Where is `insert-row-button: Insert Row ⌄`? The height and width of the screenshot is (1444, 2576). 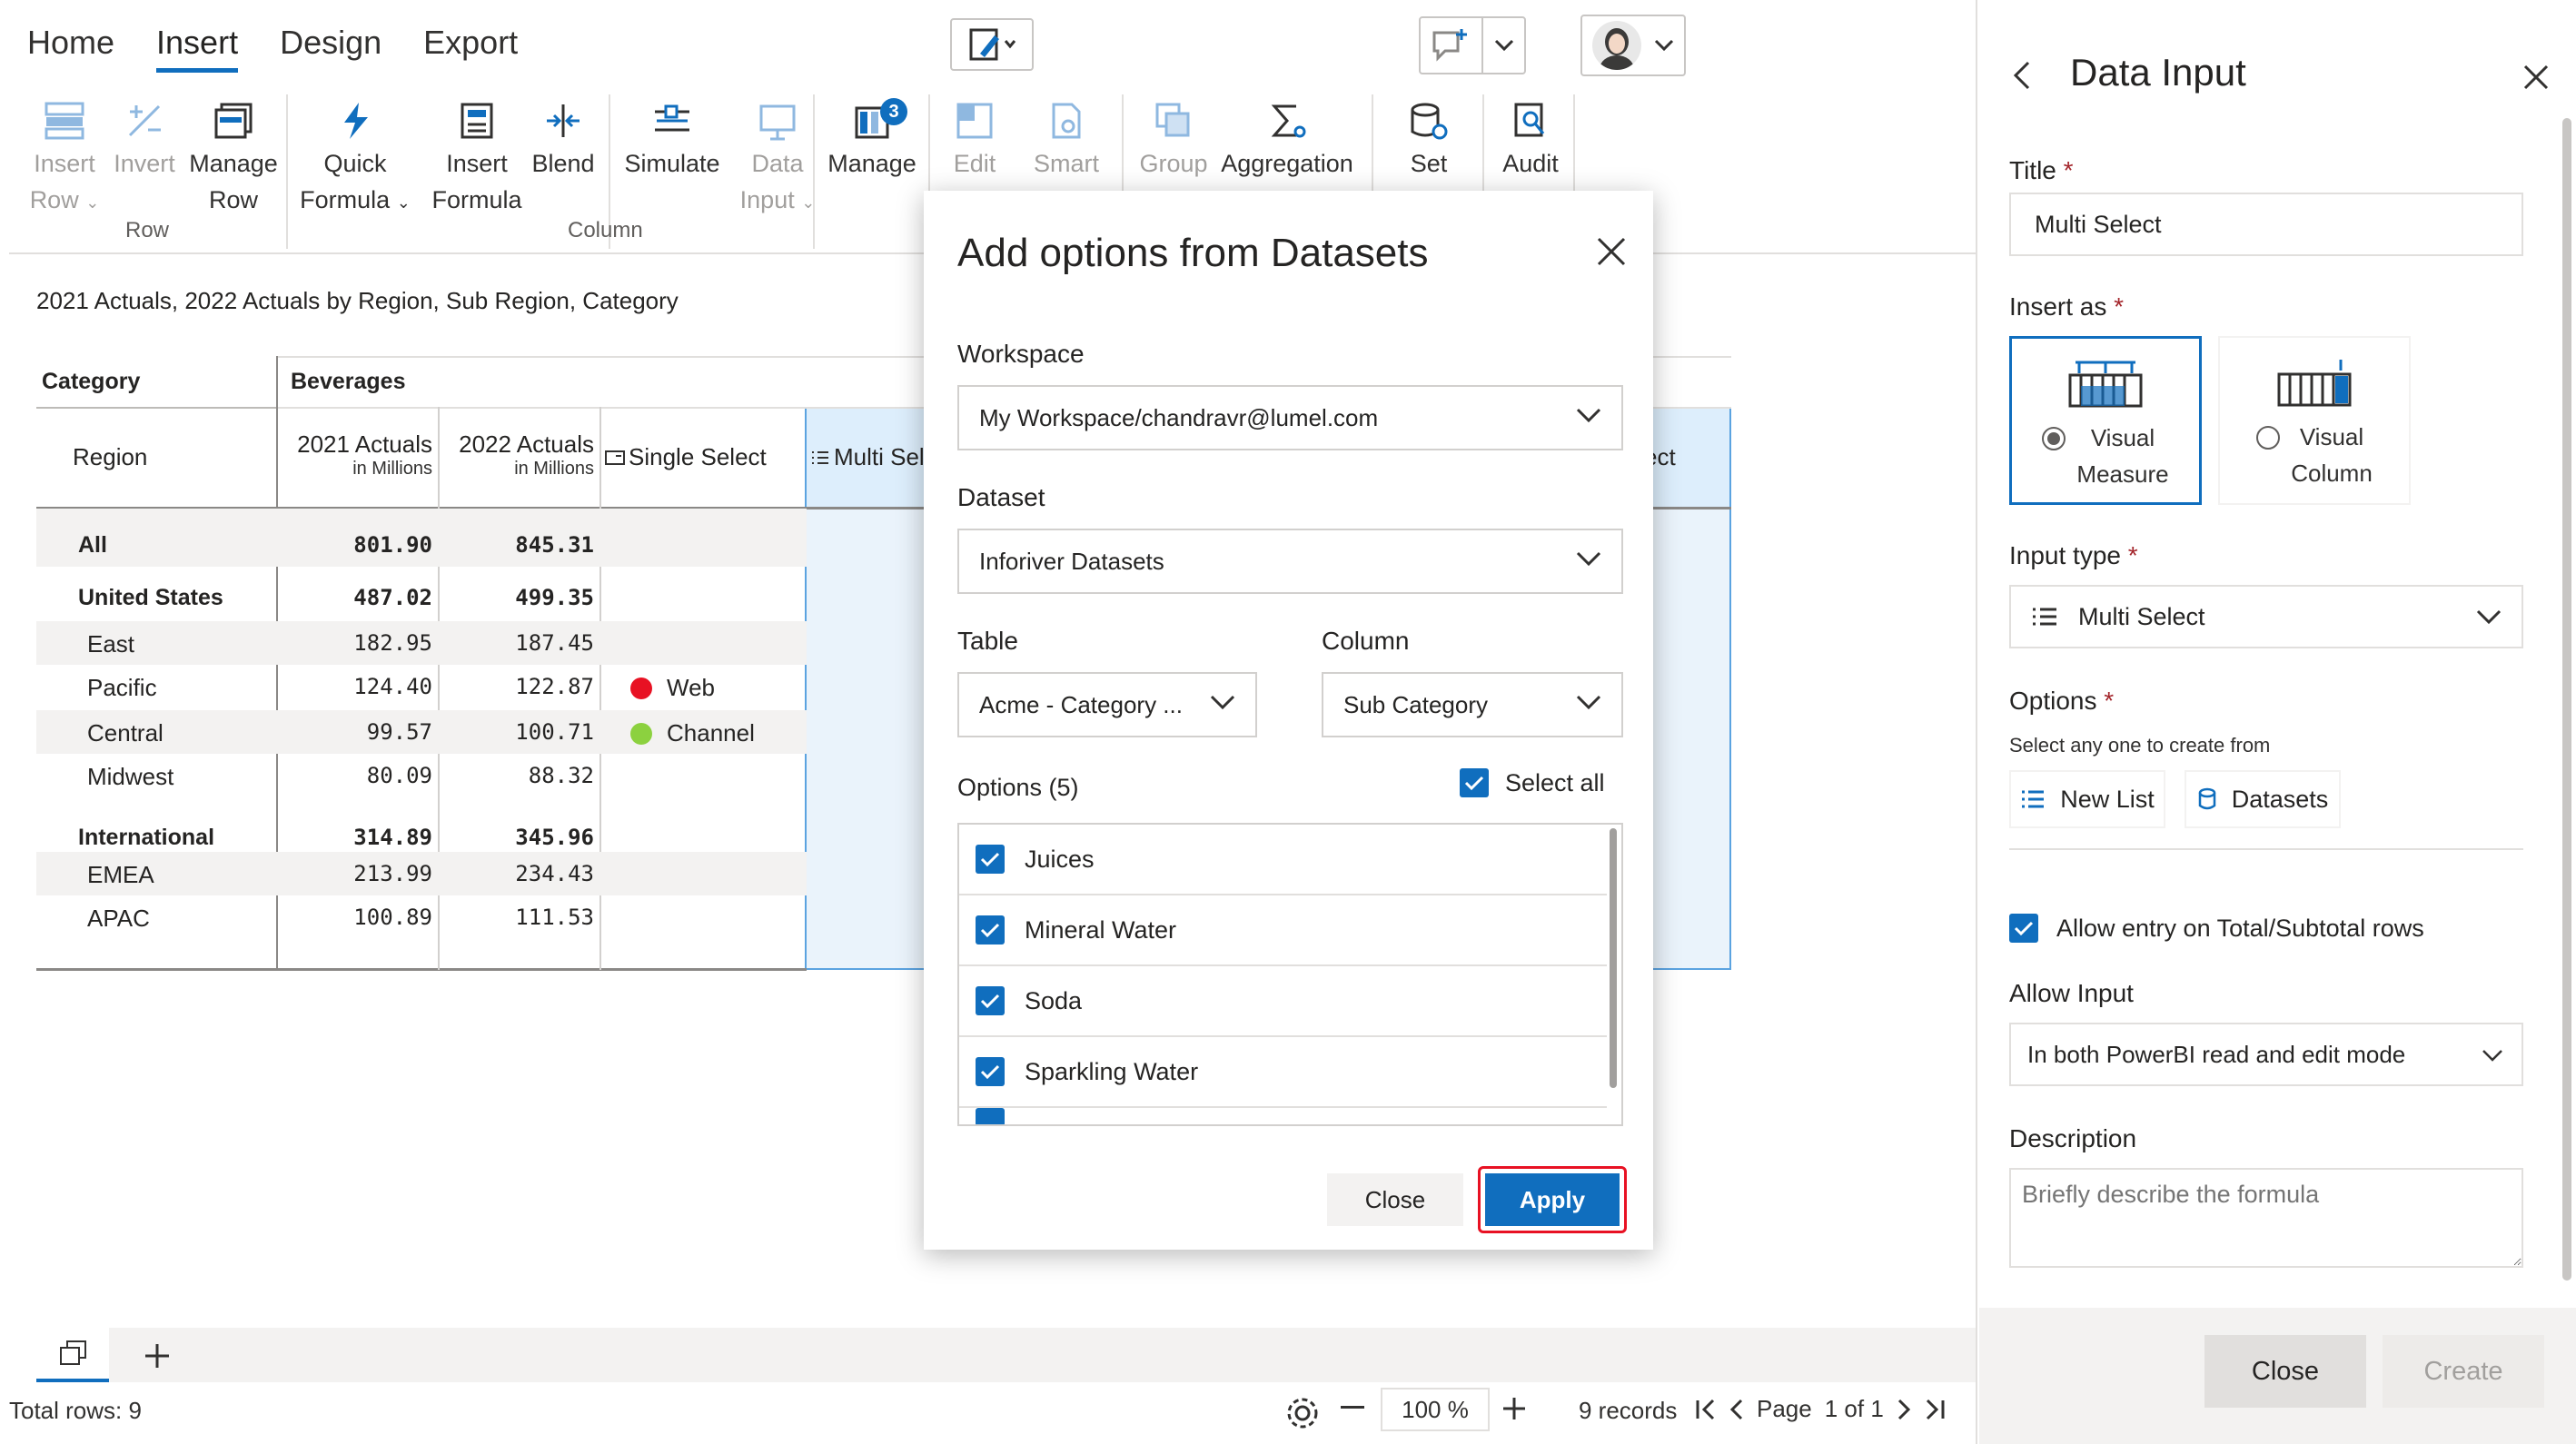 insert-row-button: Insert Row ⌄ is located at coordinates (64, 158).